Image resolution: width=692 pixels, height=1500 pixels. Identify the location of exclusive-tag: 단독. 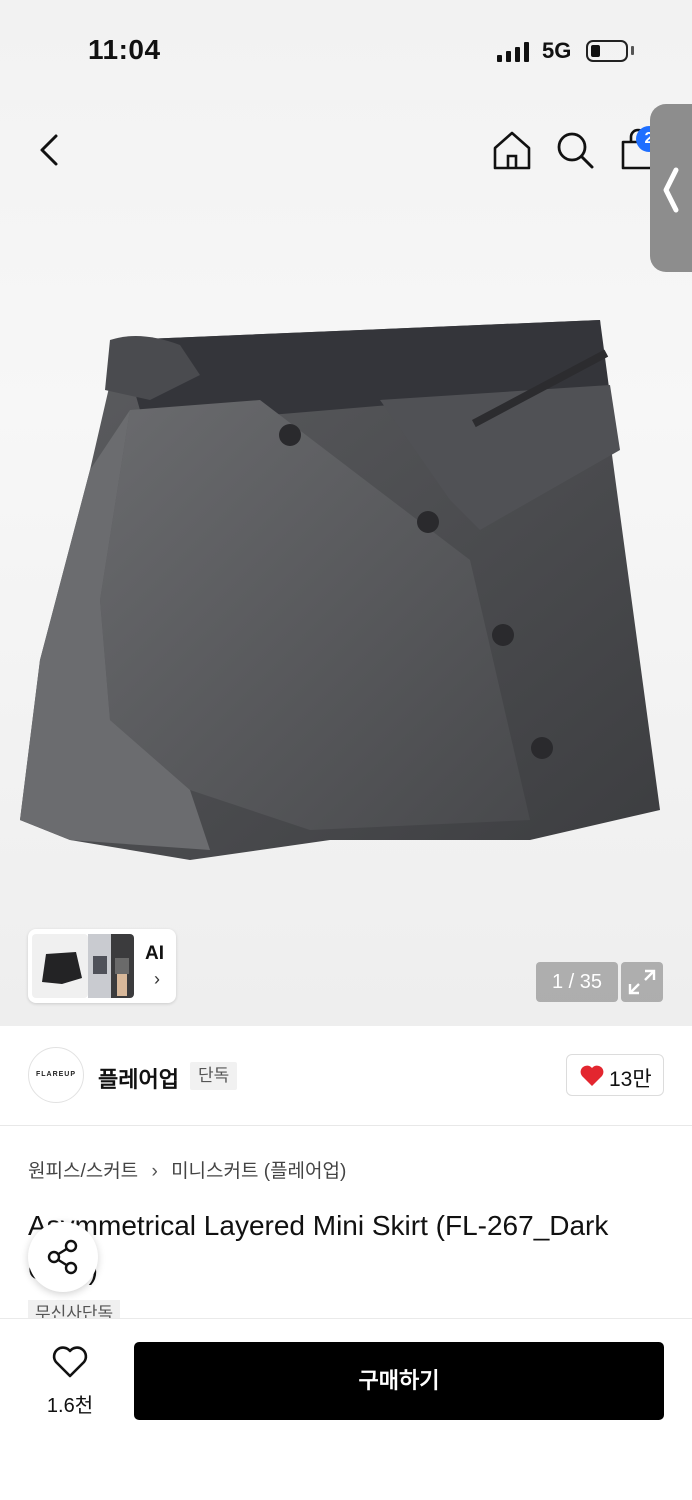
(214, 1076).